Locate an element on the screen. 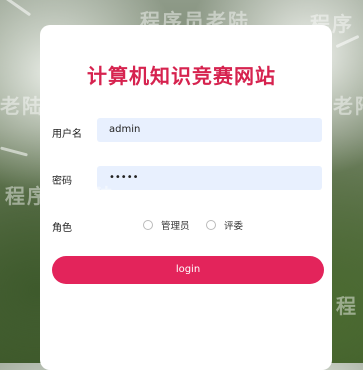  role-label: 角色 is located at coordinates (62, 228).